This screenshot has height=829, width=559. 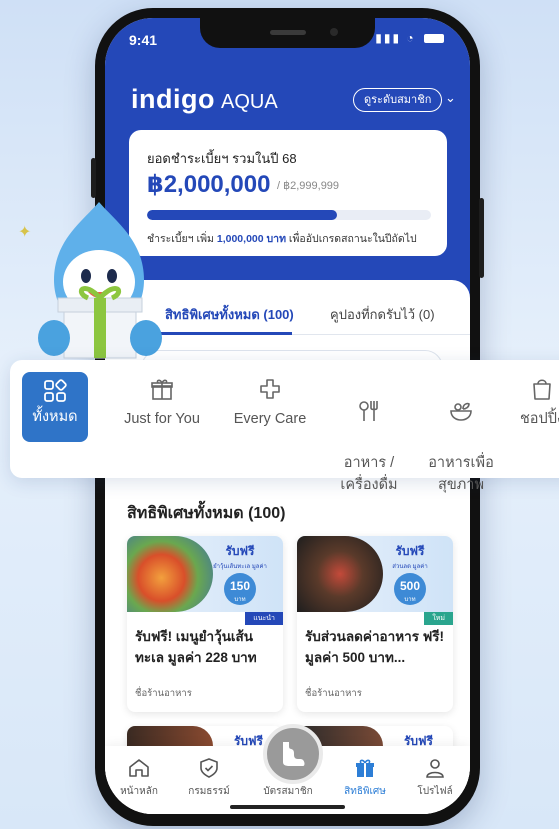 I want to click on wifi-icon: ◔, so click(x=411, y=38).